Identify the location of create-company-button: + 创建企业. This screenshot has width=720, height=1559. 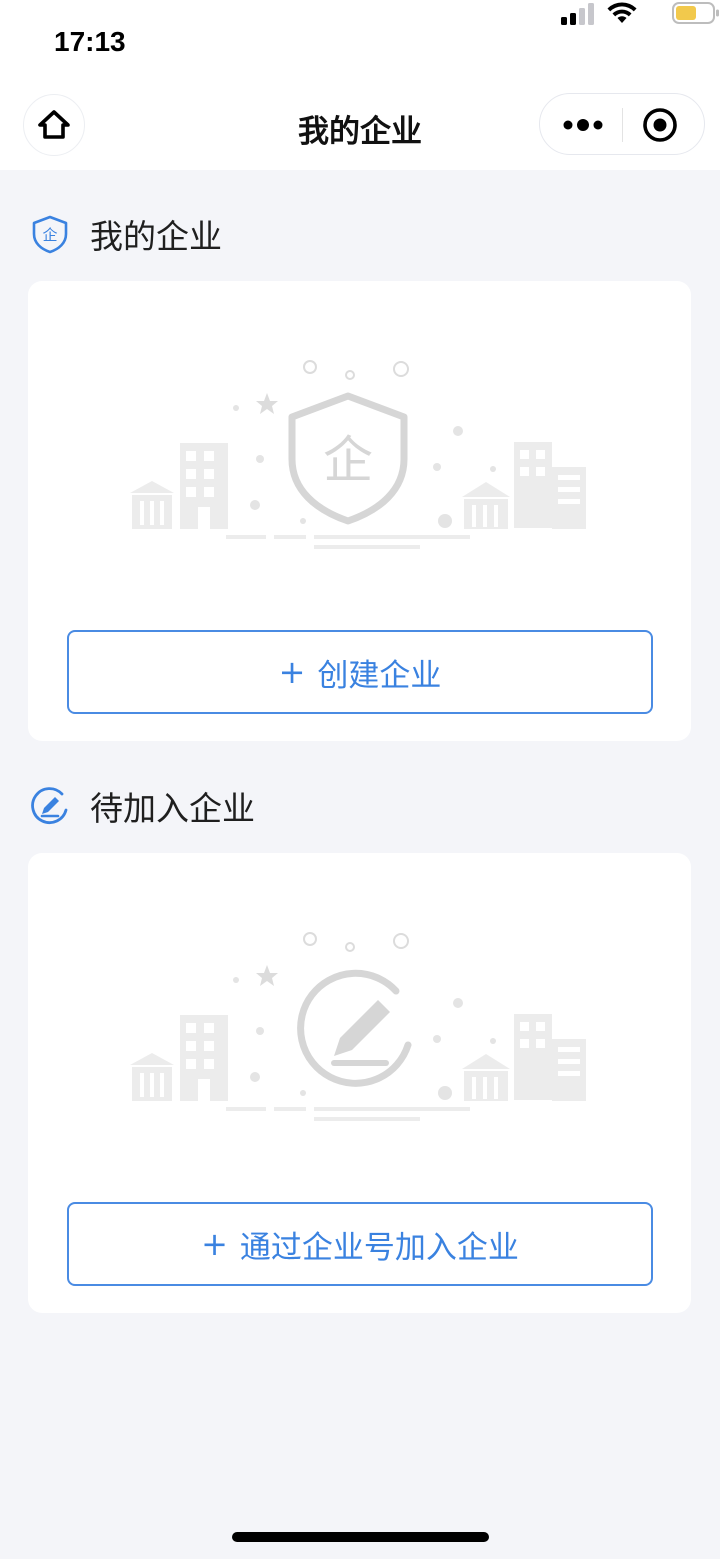
(360, 672).